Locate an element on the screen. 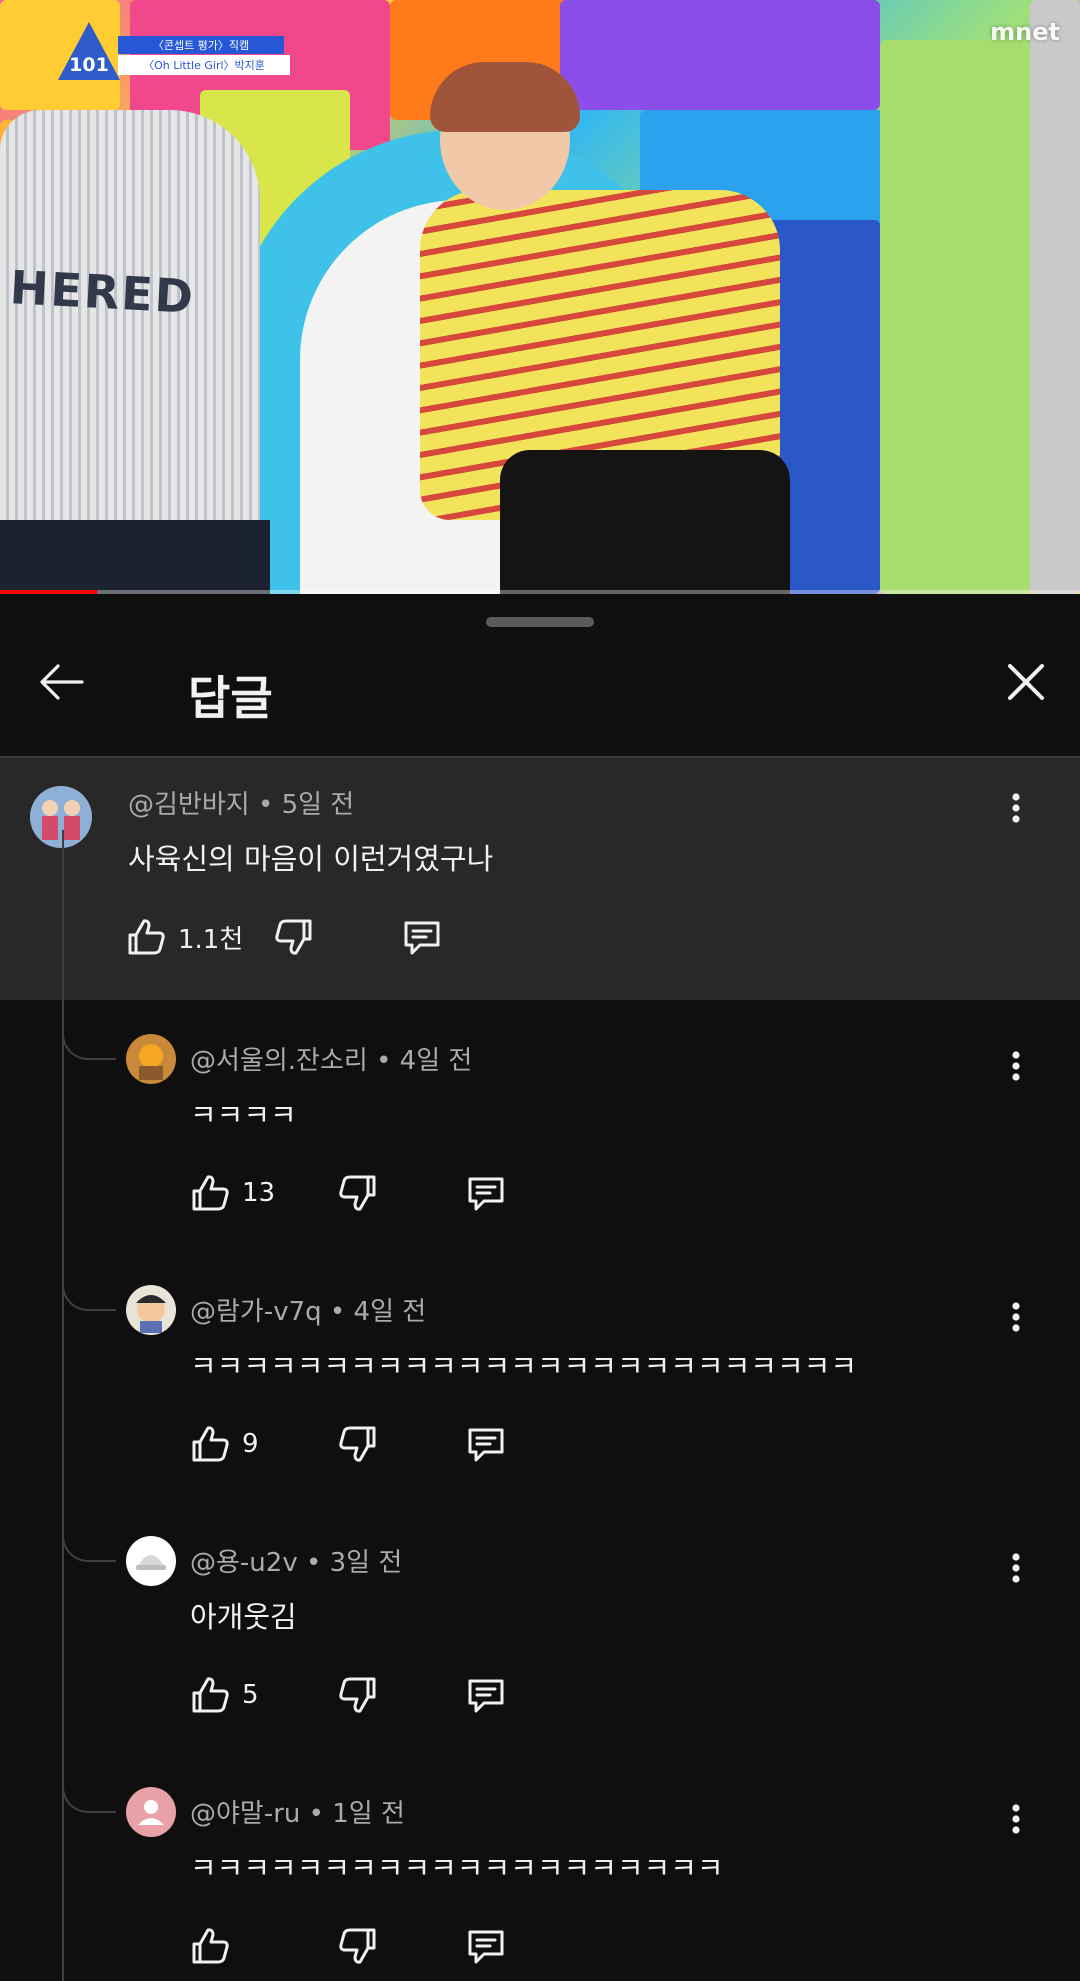 Image resolution: width=1080 pixels, height=1981 pixels. comment-meta: @야말-ru • 1일 전 is located at coordinates (297, 1811).